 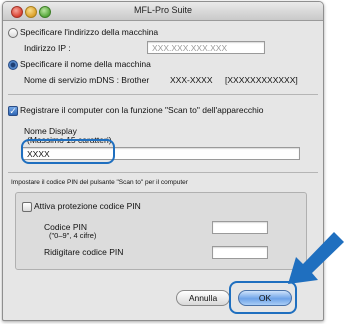 I want to click on title-bar: MFL-Pro Suite, so click(x=163, y=11).